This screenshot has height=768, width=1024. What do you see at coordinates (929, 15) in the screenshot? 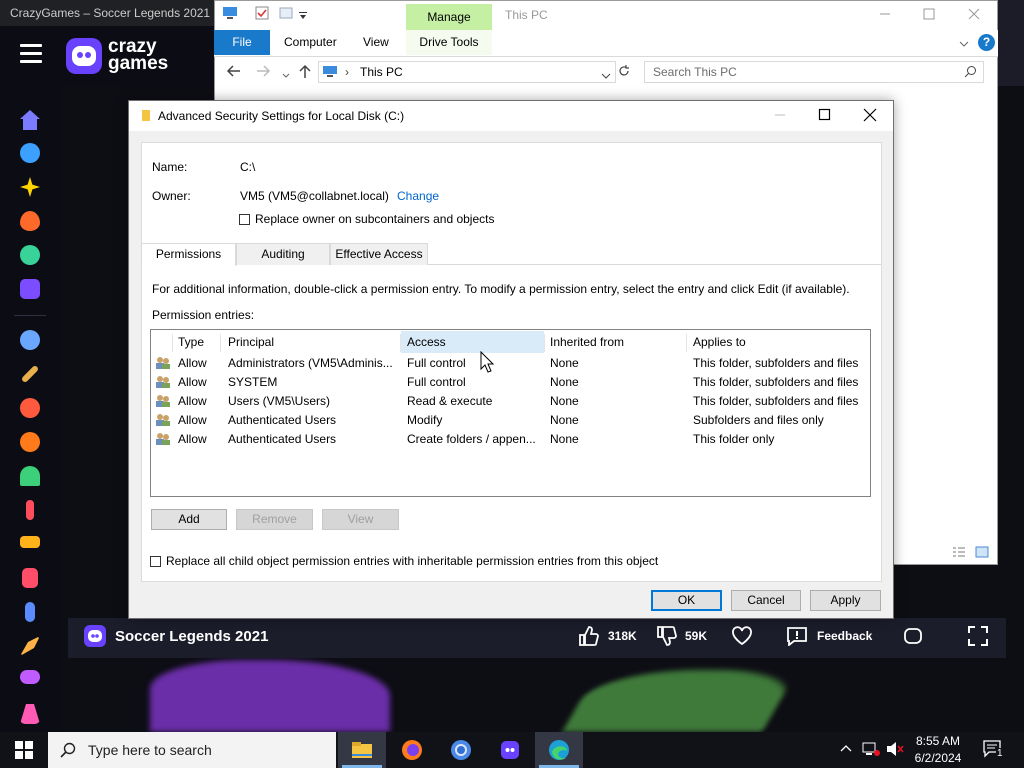
I see `explorer-maximize-button` at bounding box center [929, 15].